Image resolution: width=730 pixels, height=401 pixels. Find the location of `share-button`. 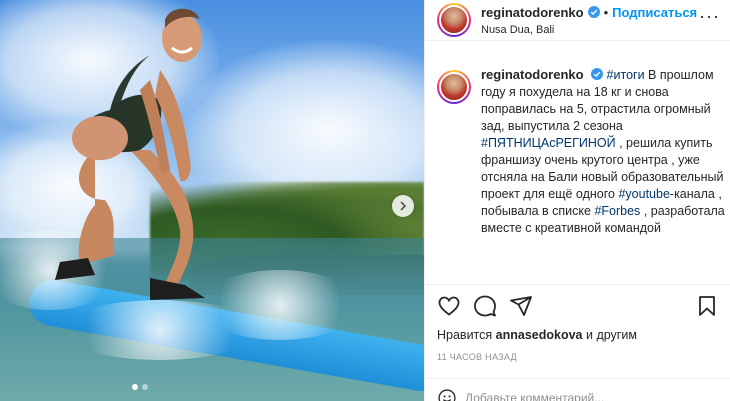

share-button is located at coordinates (521, 306).